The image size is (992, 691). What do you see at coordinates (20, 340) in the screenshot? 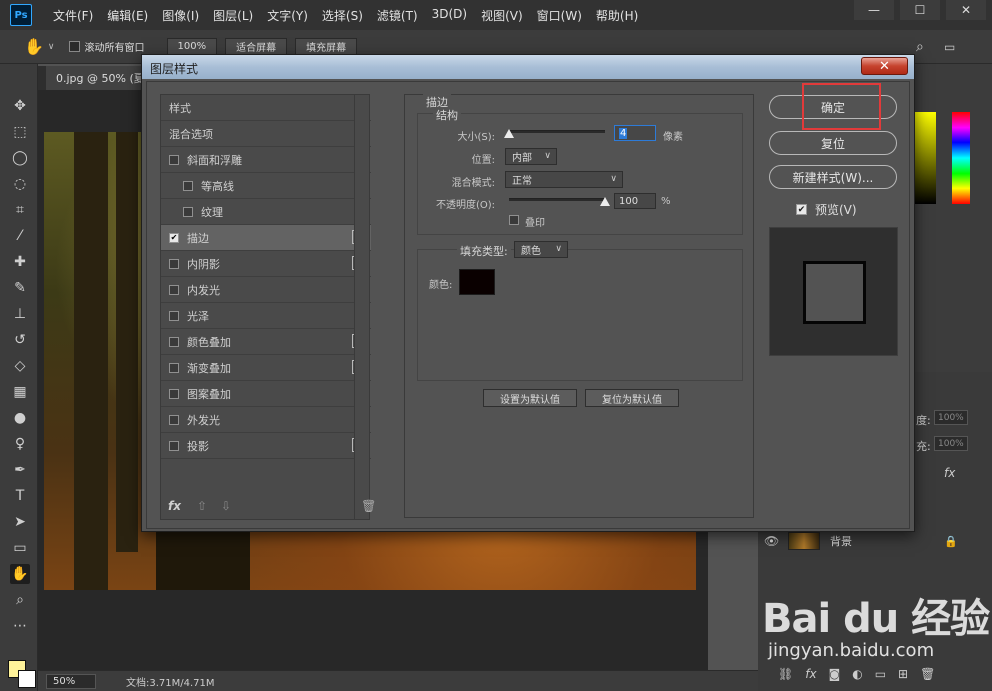
I see `history-brush-tool-icon: ↺` at bounding box center [20, 340].